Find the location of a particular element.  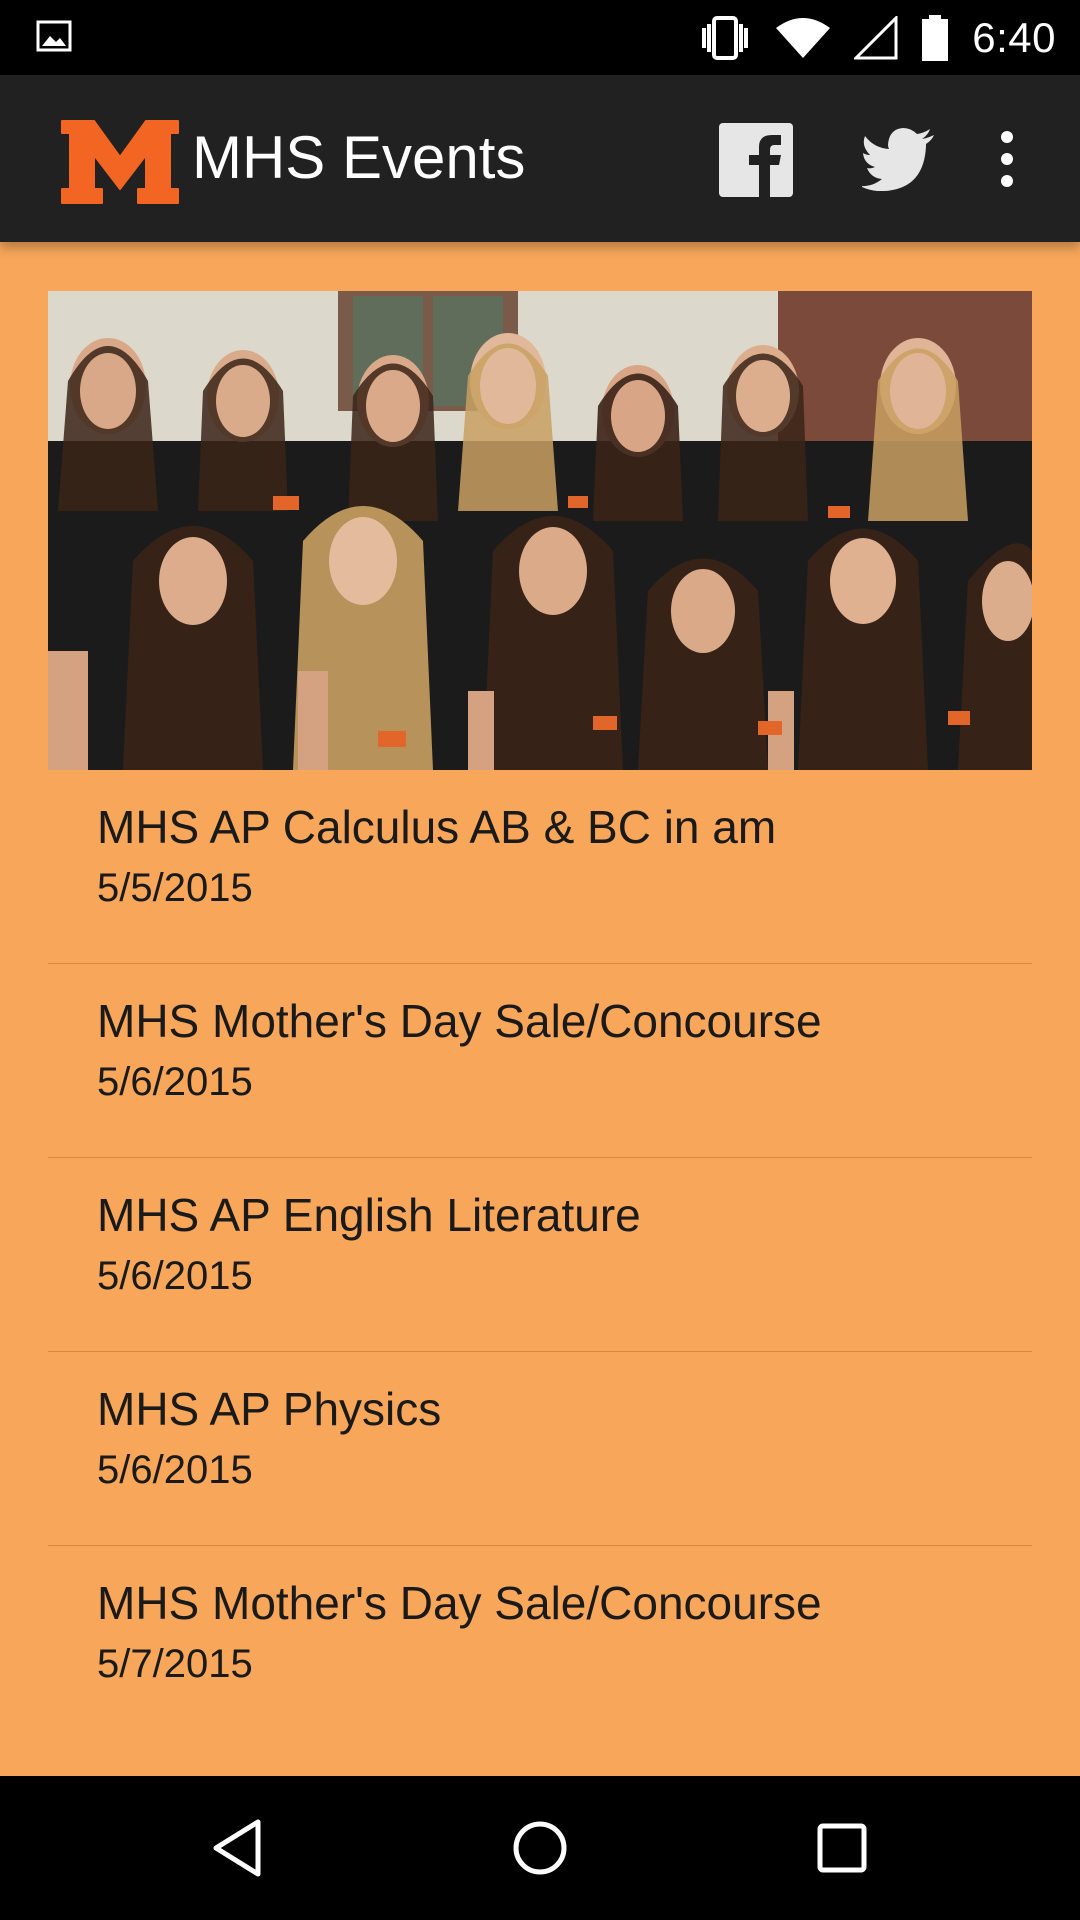

app-title: MHS Events is located at coordinates (359, 157).